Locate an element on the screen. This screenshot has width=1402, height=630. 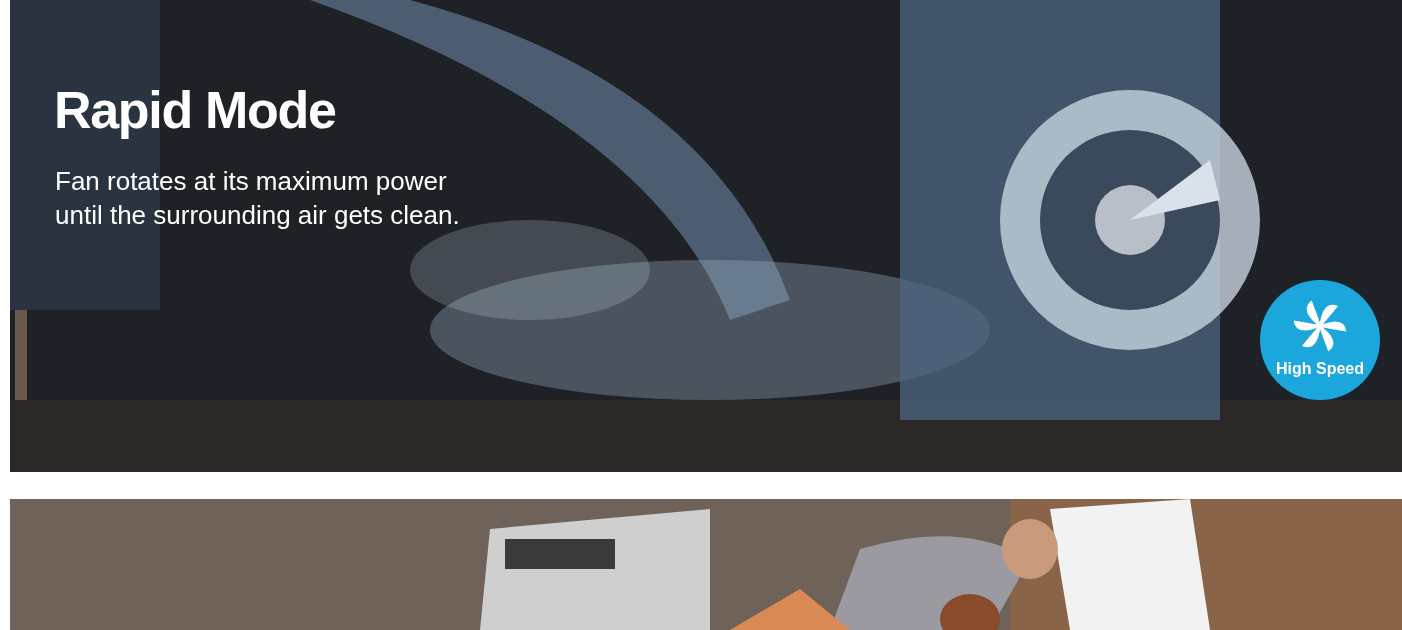
fan-icon is located at coordinates (1320, 326).